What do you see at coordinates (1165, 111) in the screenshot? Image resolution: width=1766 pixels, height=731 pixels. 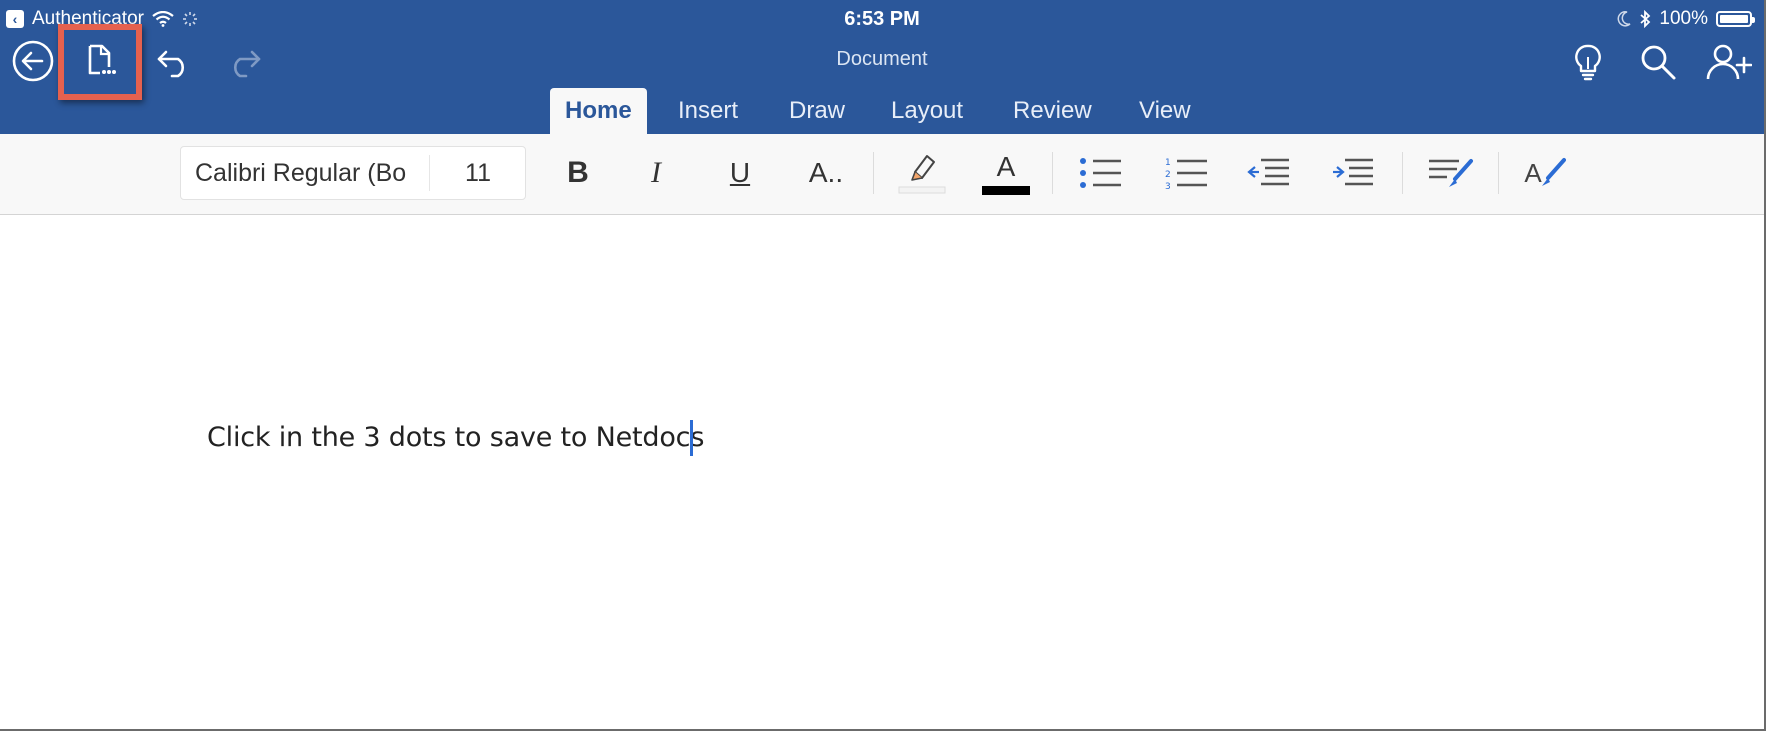 I see `tab-view: View` at bounding box center [1165, 111].